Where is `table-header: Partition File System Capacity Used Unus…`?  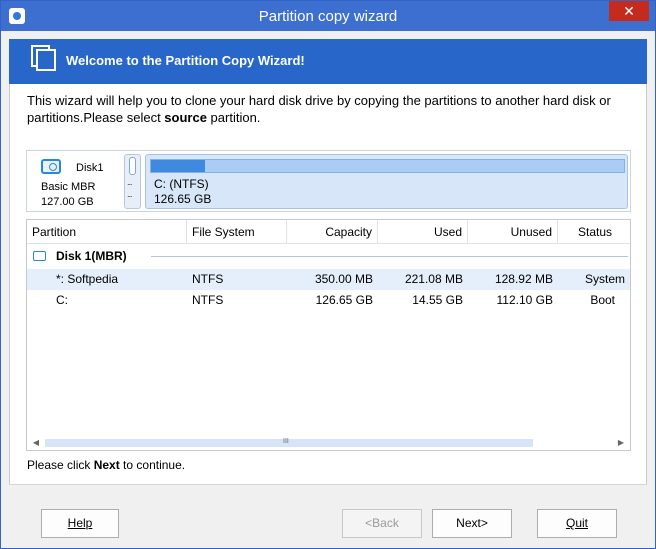
table-header: Partition File System Capacity Used Unus… is located at coordinates (328, 232).